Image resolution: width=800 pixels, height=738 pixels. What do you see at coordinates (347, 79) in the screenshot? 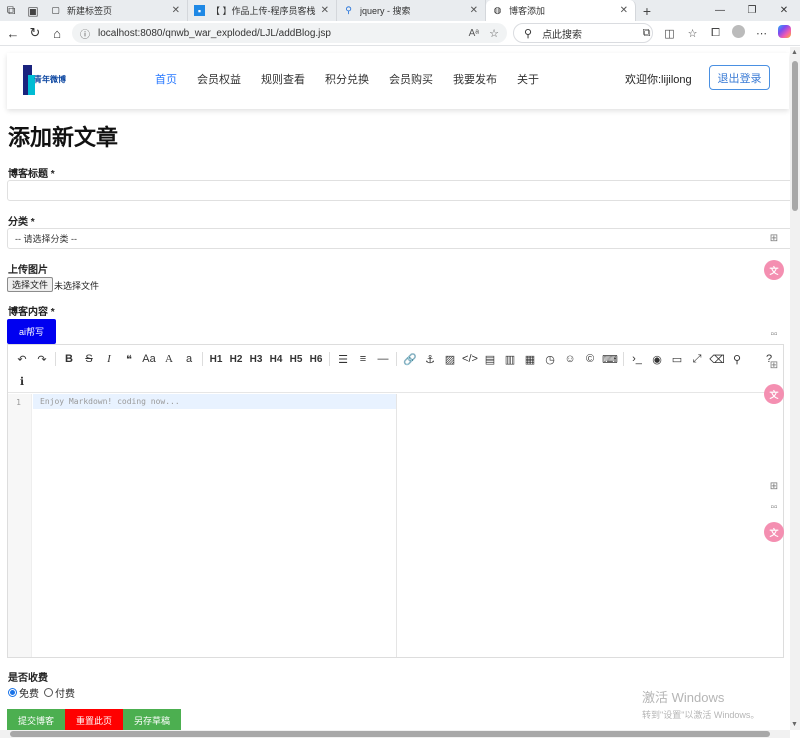
I see `nav-points-exchange: 积分兑换` at bounding box center [347, 79].